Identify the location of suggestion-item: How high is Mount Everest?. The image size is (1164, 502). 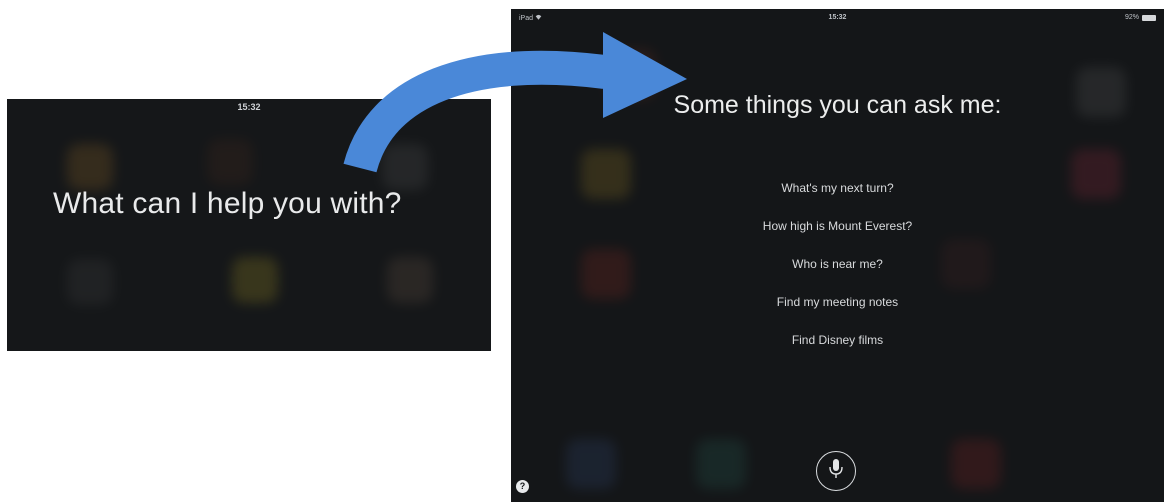
(837, 238).